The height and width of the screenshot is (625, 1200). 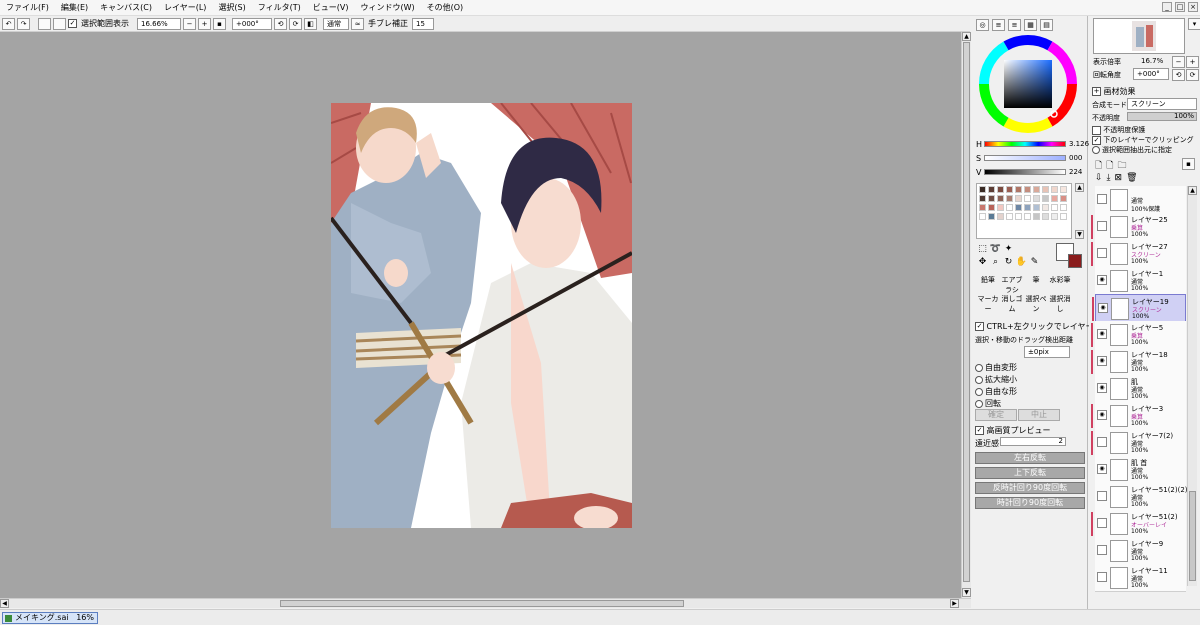 What do you see at coordinates (482, 603) in the screenshot?
I see `horizontal-scroll-thumb` at bounding box center [482, 603].